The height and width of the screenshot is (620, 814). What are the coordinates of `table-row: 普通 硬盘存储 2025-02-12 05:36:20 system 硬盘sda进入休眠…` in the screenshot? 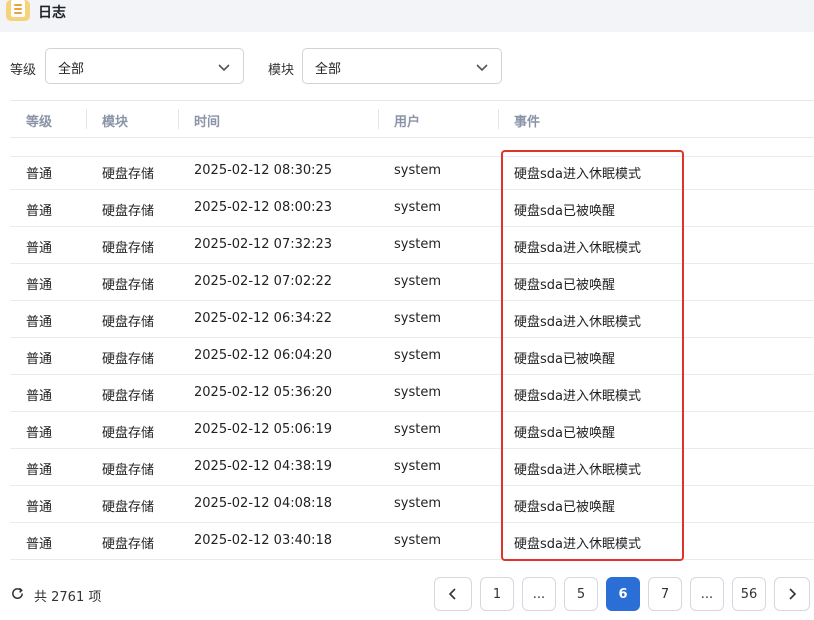 It's located at (412, 393).